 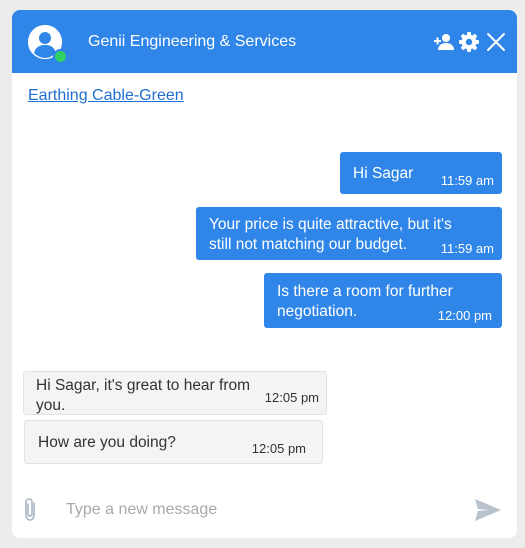 I want to click on send-icon, so click(x=488, y=510).